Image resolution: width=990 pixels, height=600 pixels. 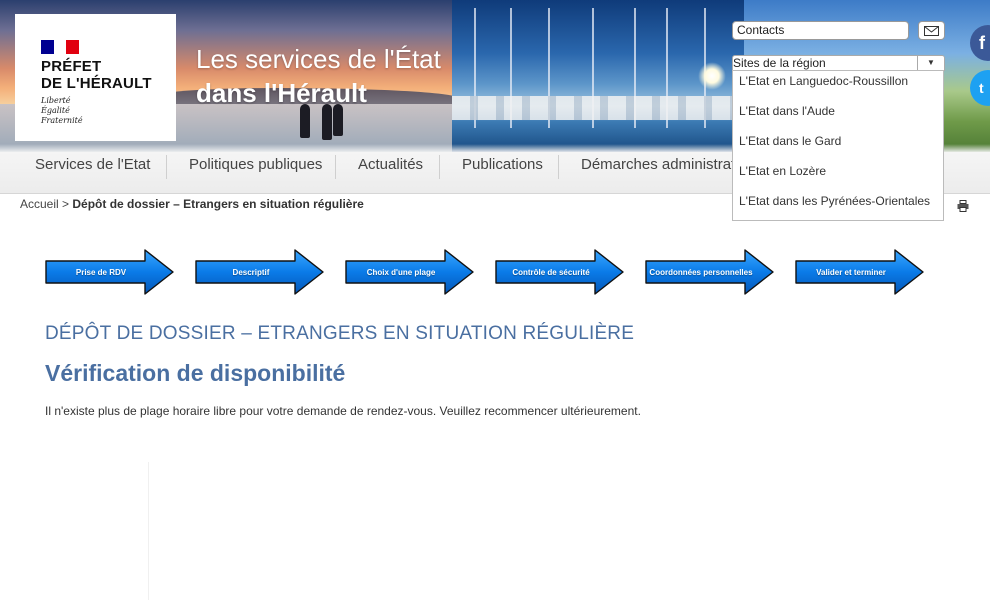 I want to click on mail-button, so click(x=931, y=30).